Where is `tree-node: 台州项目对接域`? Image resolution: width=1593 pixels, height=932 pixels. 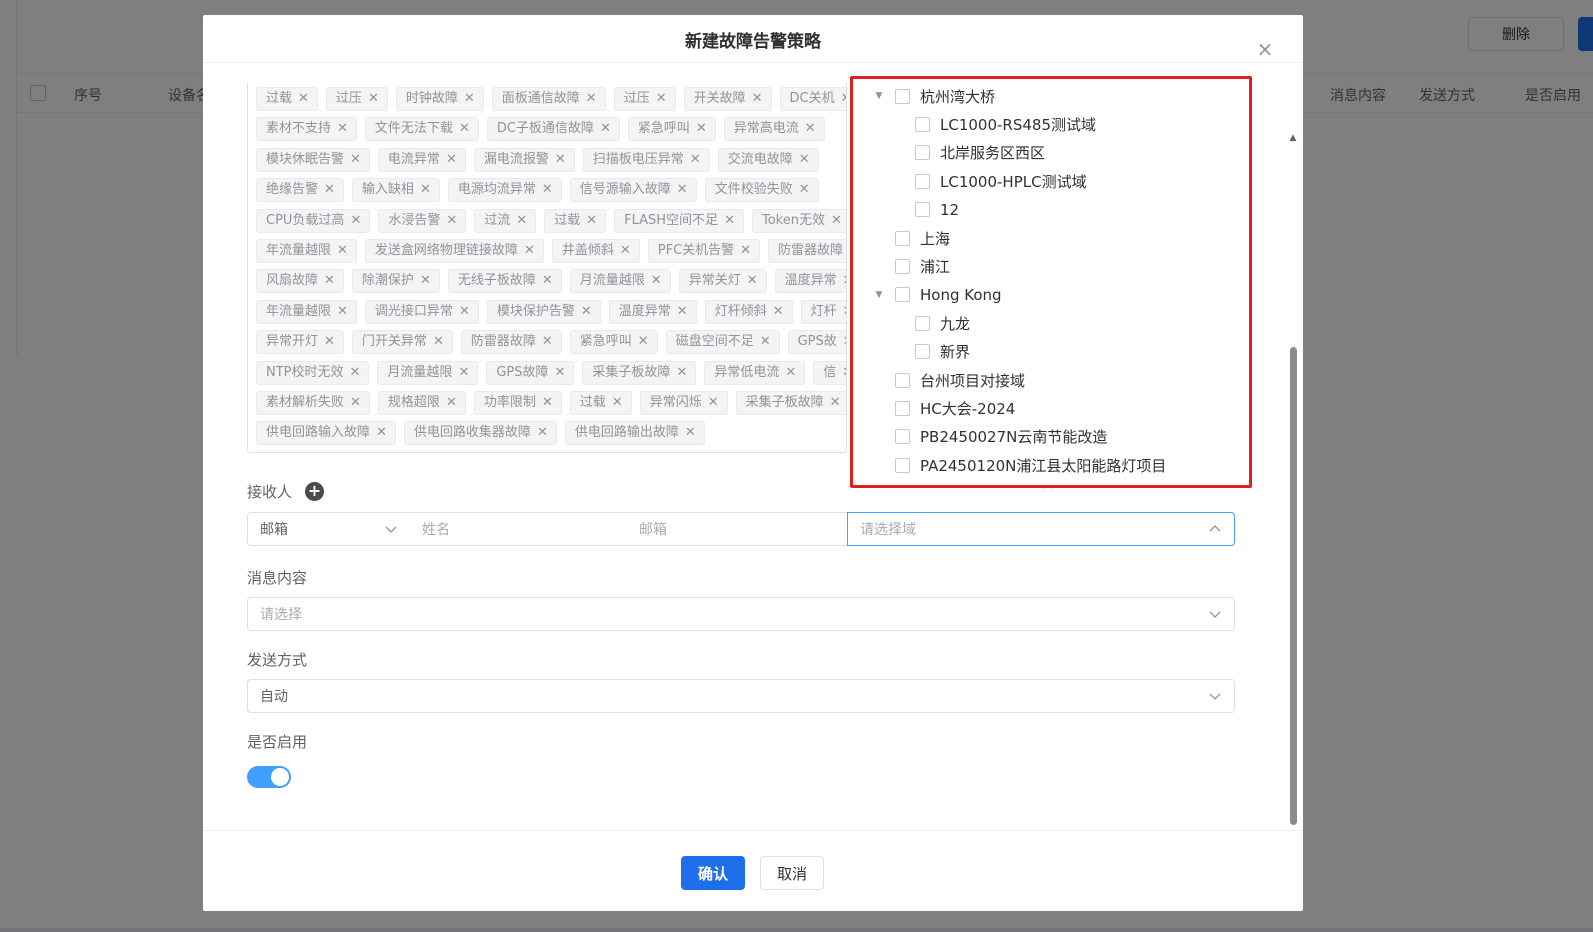 tree-node: 台州项目对接域 is located at coordinates (949, 380).